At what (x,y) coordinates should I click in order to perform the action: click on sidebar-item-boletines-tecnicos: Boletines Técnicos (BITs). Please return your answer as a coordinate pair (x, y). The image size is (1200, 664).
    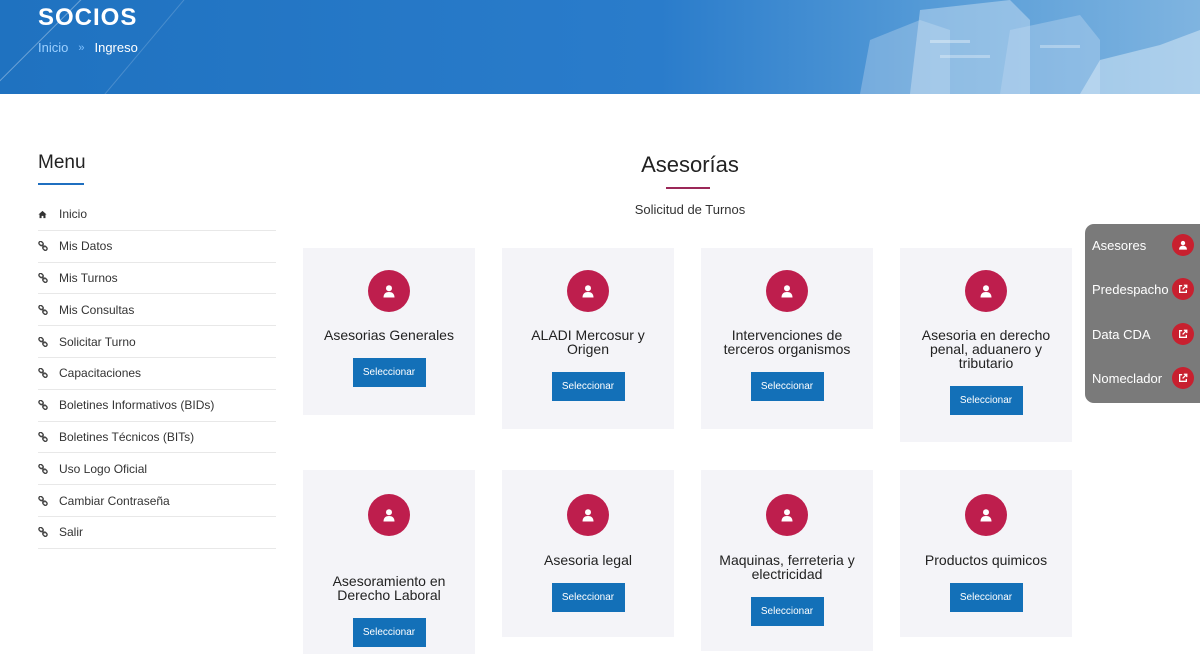
    Looking at the image, I should click on (157, 438).